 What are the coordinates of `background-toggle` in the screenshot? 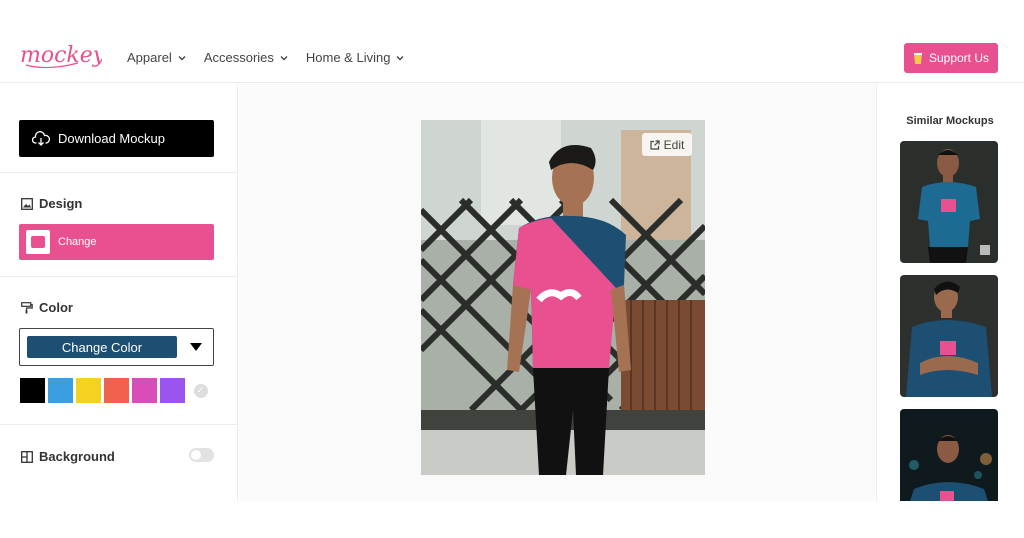 It's located at (201, 455).